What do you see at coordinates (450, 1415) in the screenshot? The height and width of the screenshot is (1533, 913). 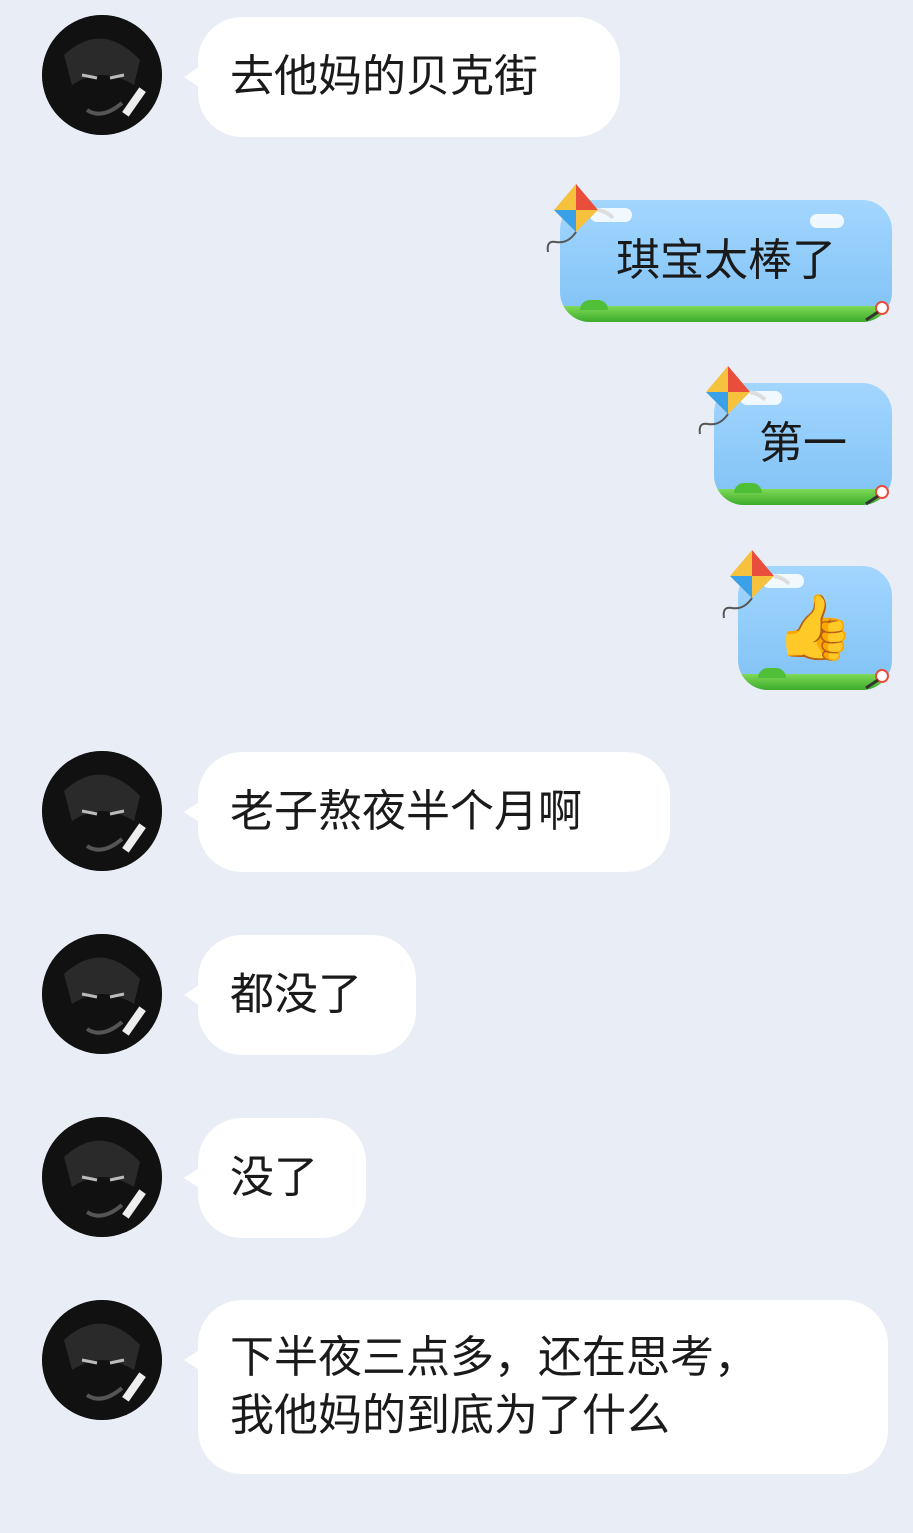 I see `message-text-line: 我他妈的到底为了什么` at bounding box center [450, 1415].